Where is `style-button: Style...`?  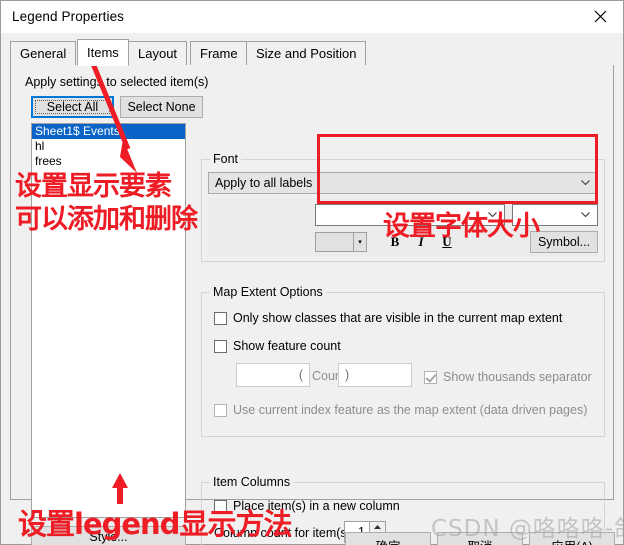 style-button: Style... is located at coordinates (108, 535).